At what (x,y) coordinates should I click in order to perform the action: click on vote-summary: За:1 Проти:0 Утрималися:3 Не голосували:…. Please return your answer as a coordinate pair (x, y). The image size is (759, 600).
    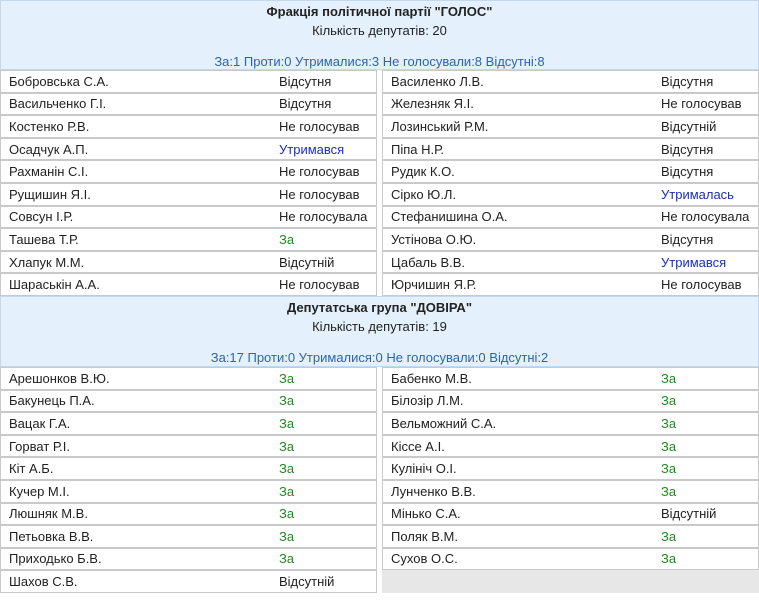
    Looking at the image, I should click on (379, 61).